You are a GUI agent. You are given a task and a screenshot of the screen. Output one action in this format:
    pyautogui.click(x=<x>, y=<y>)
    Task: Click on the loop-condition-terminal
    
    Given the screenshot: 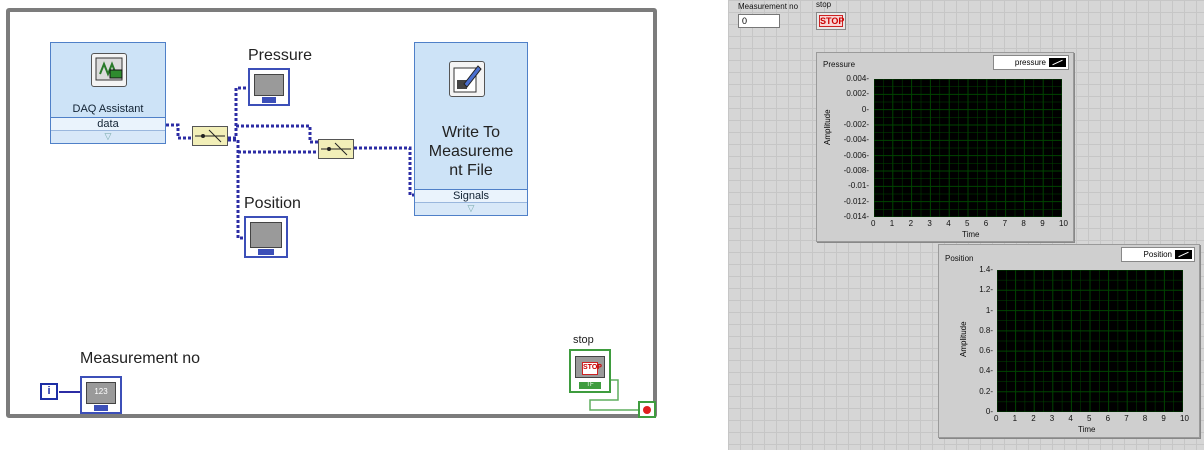 What is the action you would take?
    pyautogui.click(x=647, y=409)
    